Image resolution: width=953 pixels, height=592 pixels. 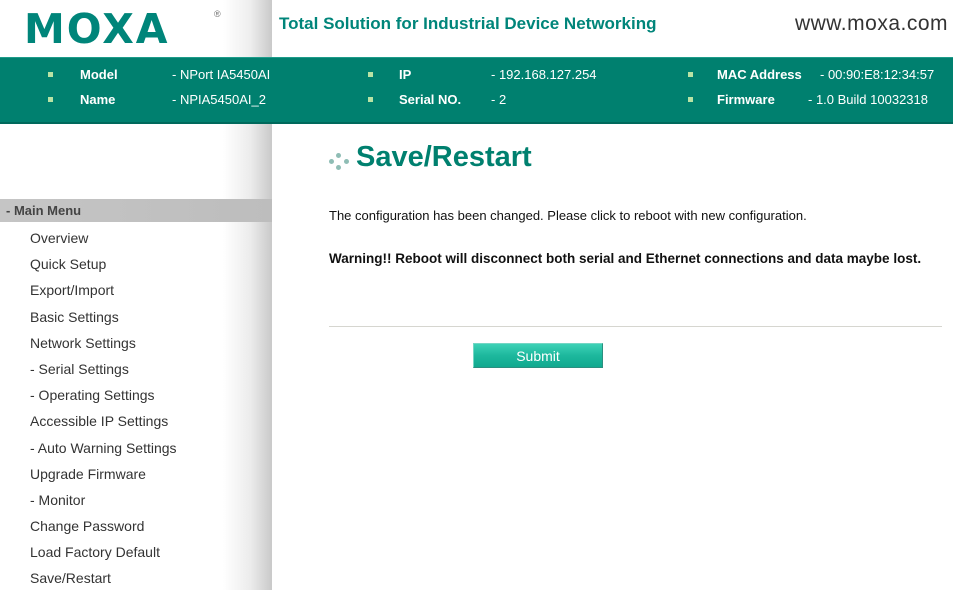 What do you see at coordinates (103, 474) in the screenshot?
I see `sidebar-item-upgrade-firmware: Upgrade Firmware` at bounding box center [103, 474].